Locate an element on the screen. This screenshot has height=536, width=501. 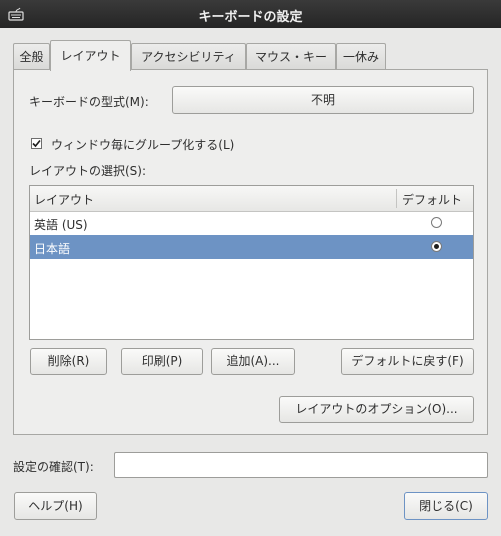
print-button: 印刷(P) is located at coordinates (162, 361).